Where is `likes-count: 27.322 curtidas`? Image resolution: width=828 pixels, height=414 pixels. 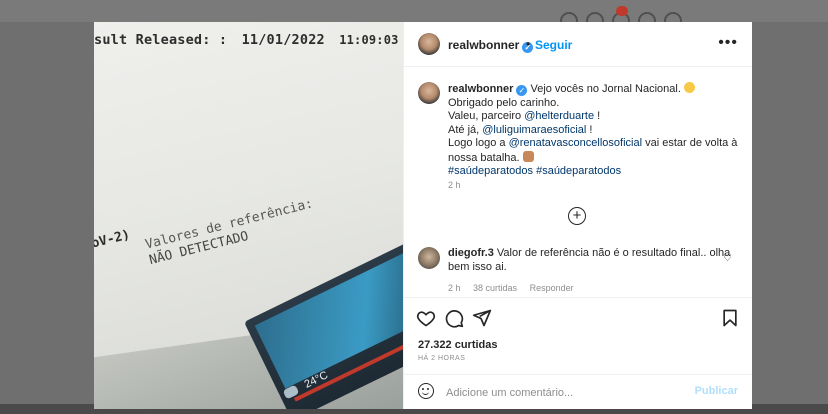
likes-count: 27.322 curtidas is located at coordinates (458, 345).